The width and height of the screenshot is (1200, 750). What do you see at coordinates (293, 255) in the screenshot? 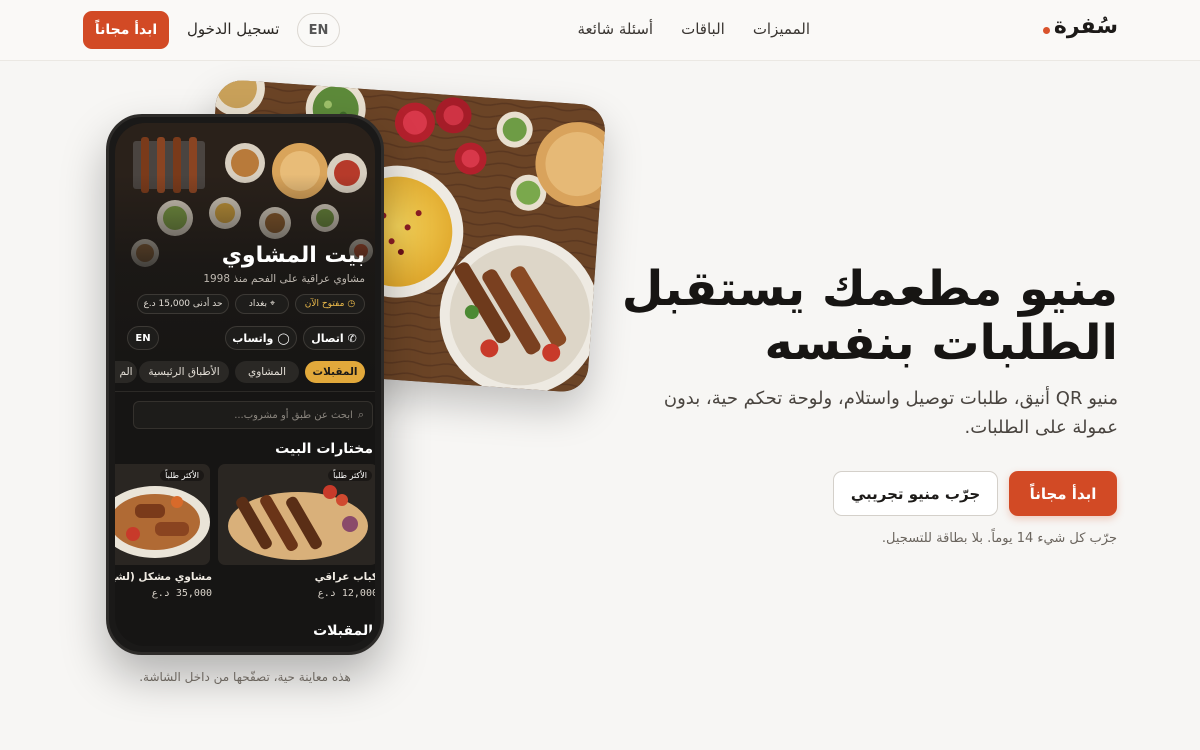
I see `restaurant-name: بيت المشاوي` at bounding box center [293, 255].